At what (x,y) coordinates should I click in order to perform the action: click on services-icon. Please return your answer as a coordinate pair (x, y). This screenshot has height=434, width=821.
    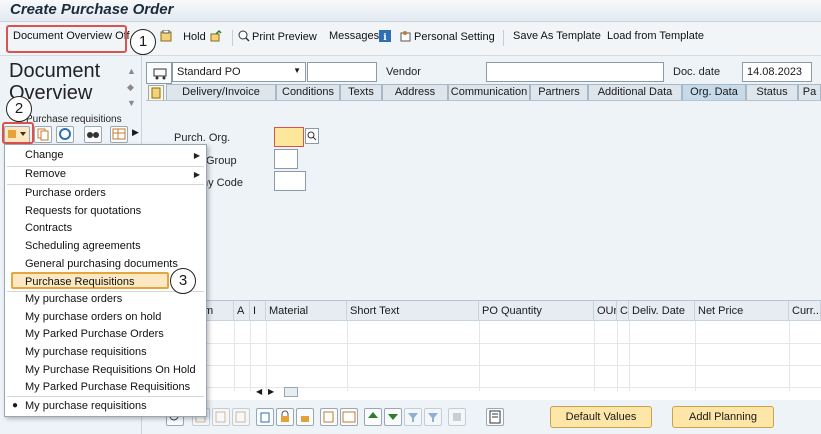
    Looking at the image, I should click on (457, 417).